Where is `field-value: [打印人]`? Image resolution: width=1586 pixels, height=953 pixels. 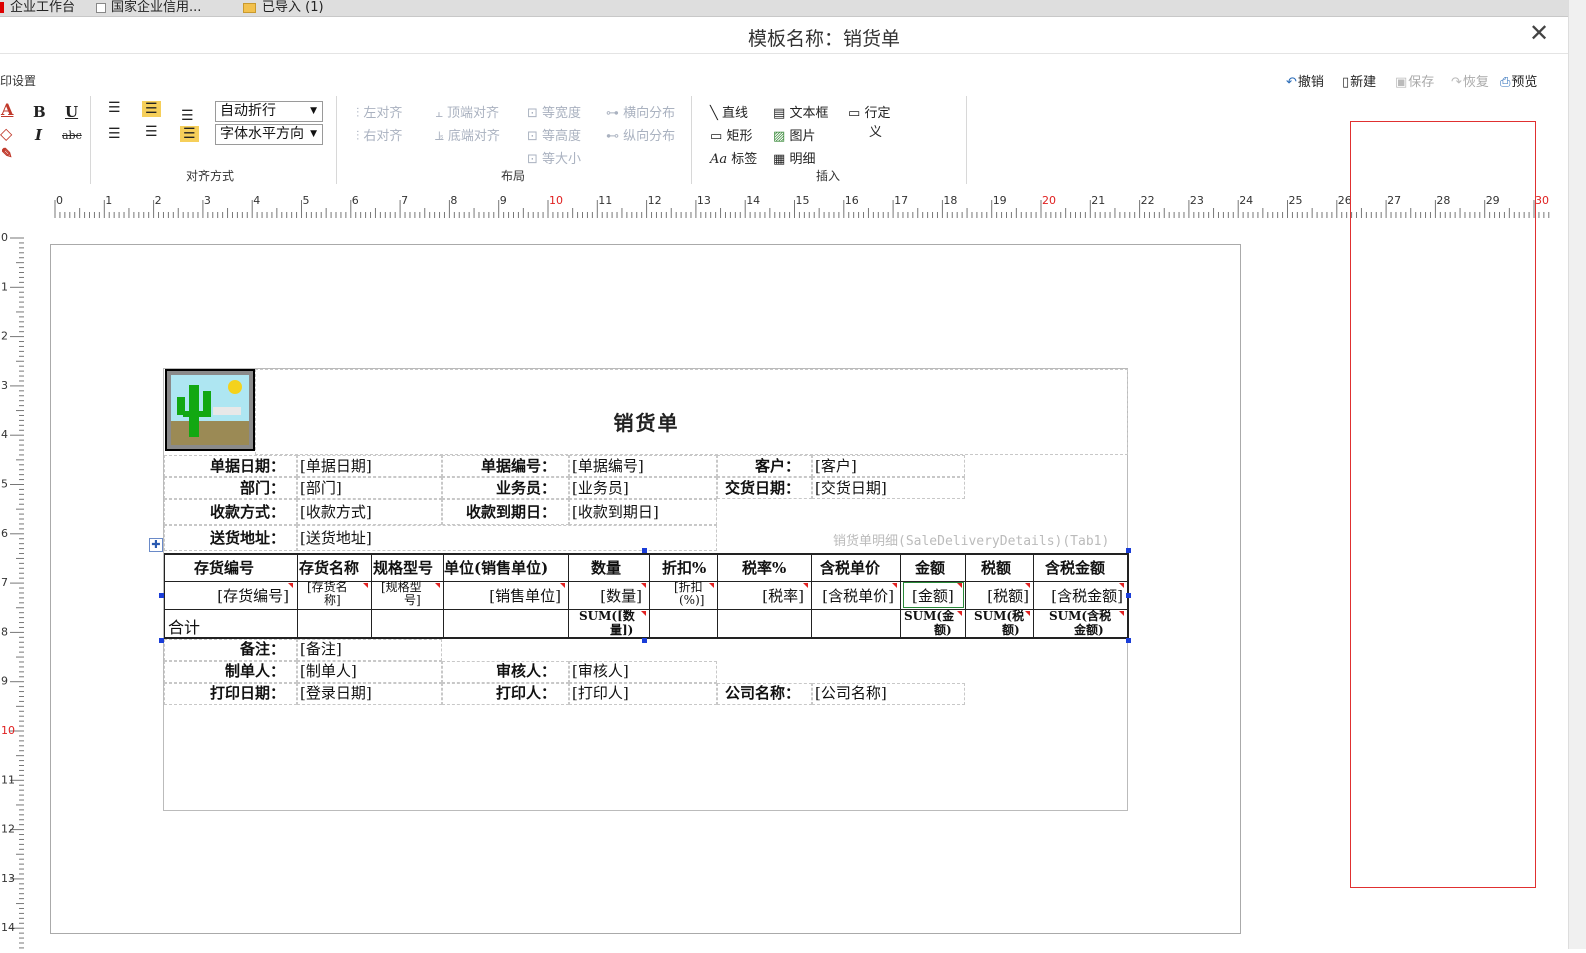
field-value: [打印人] is located at coordinates (600, 693).